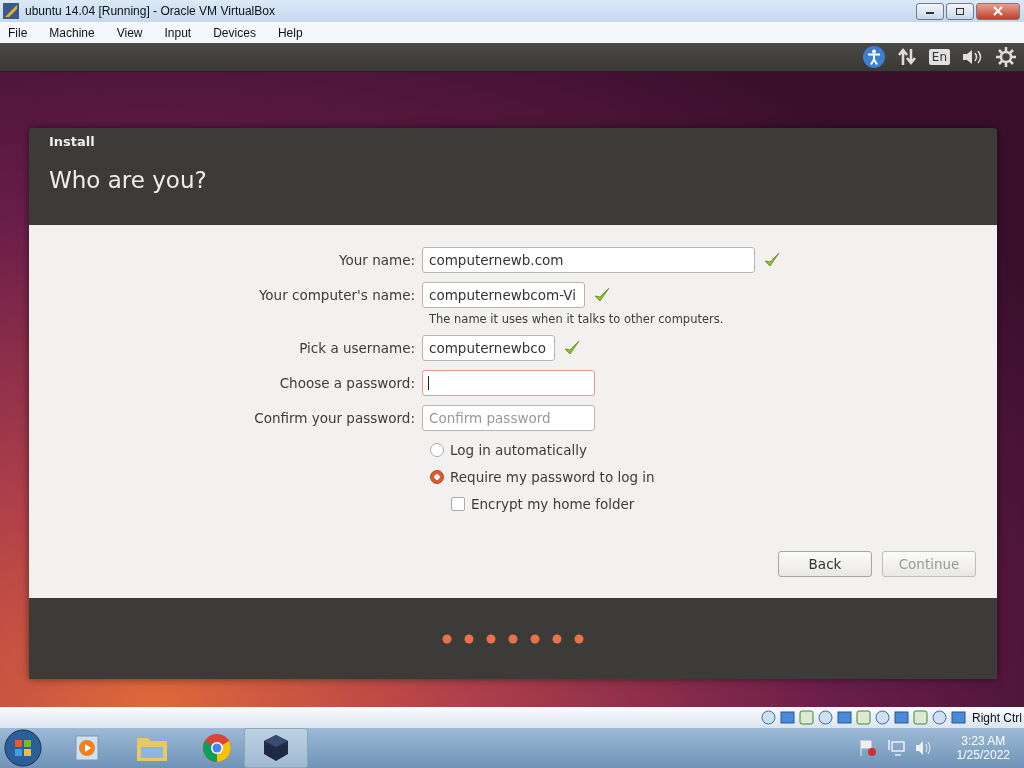 This screenshot has height=768, width=1024. I want to click on clock-time: 3:23 AM, so click(983, 741).